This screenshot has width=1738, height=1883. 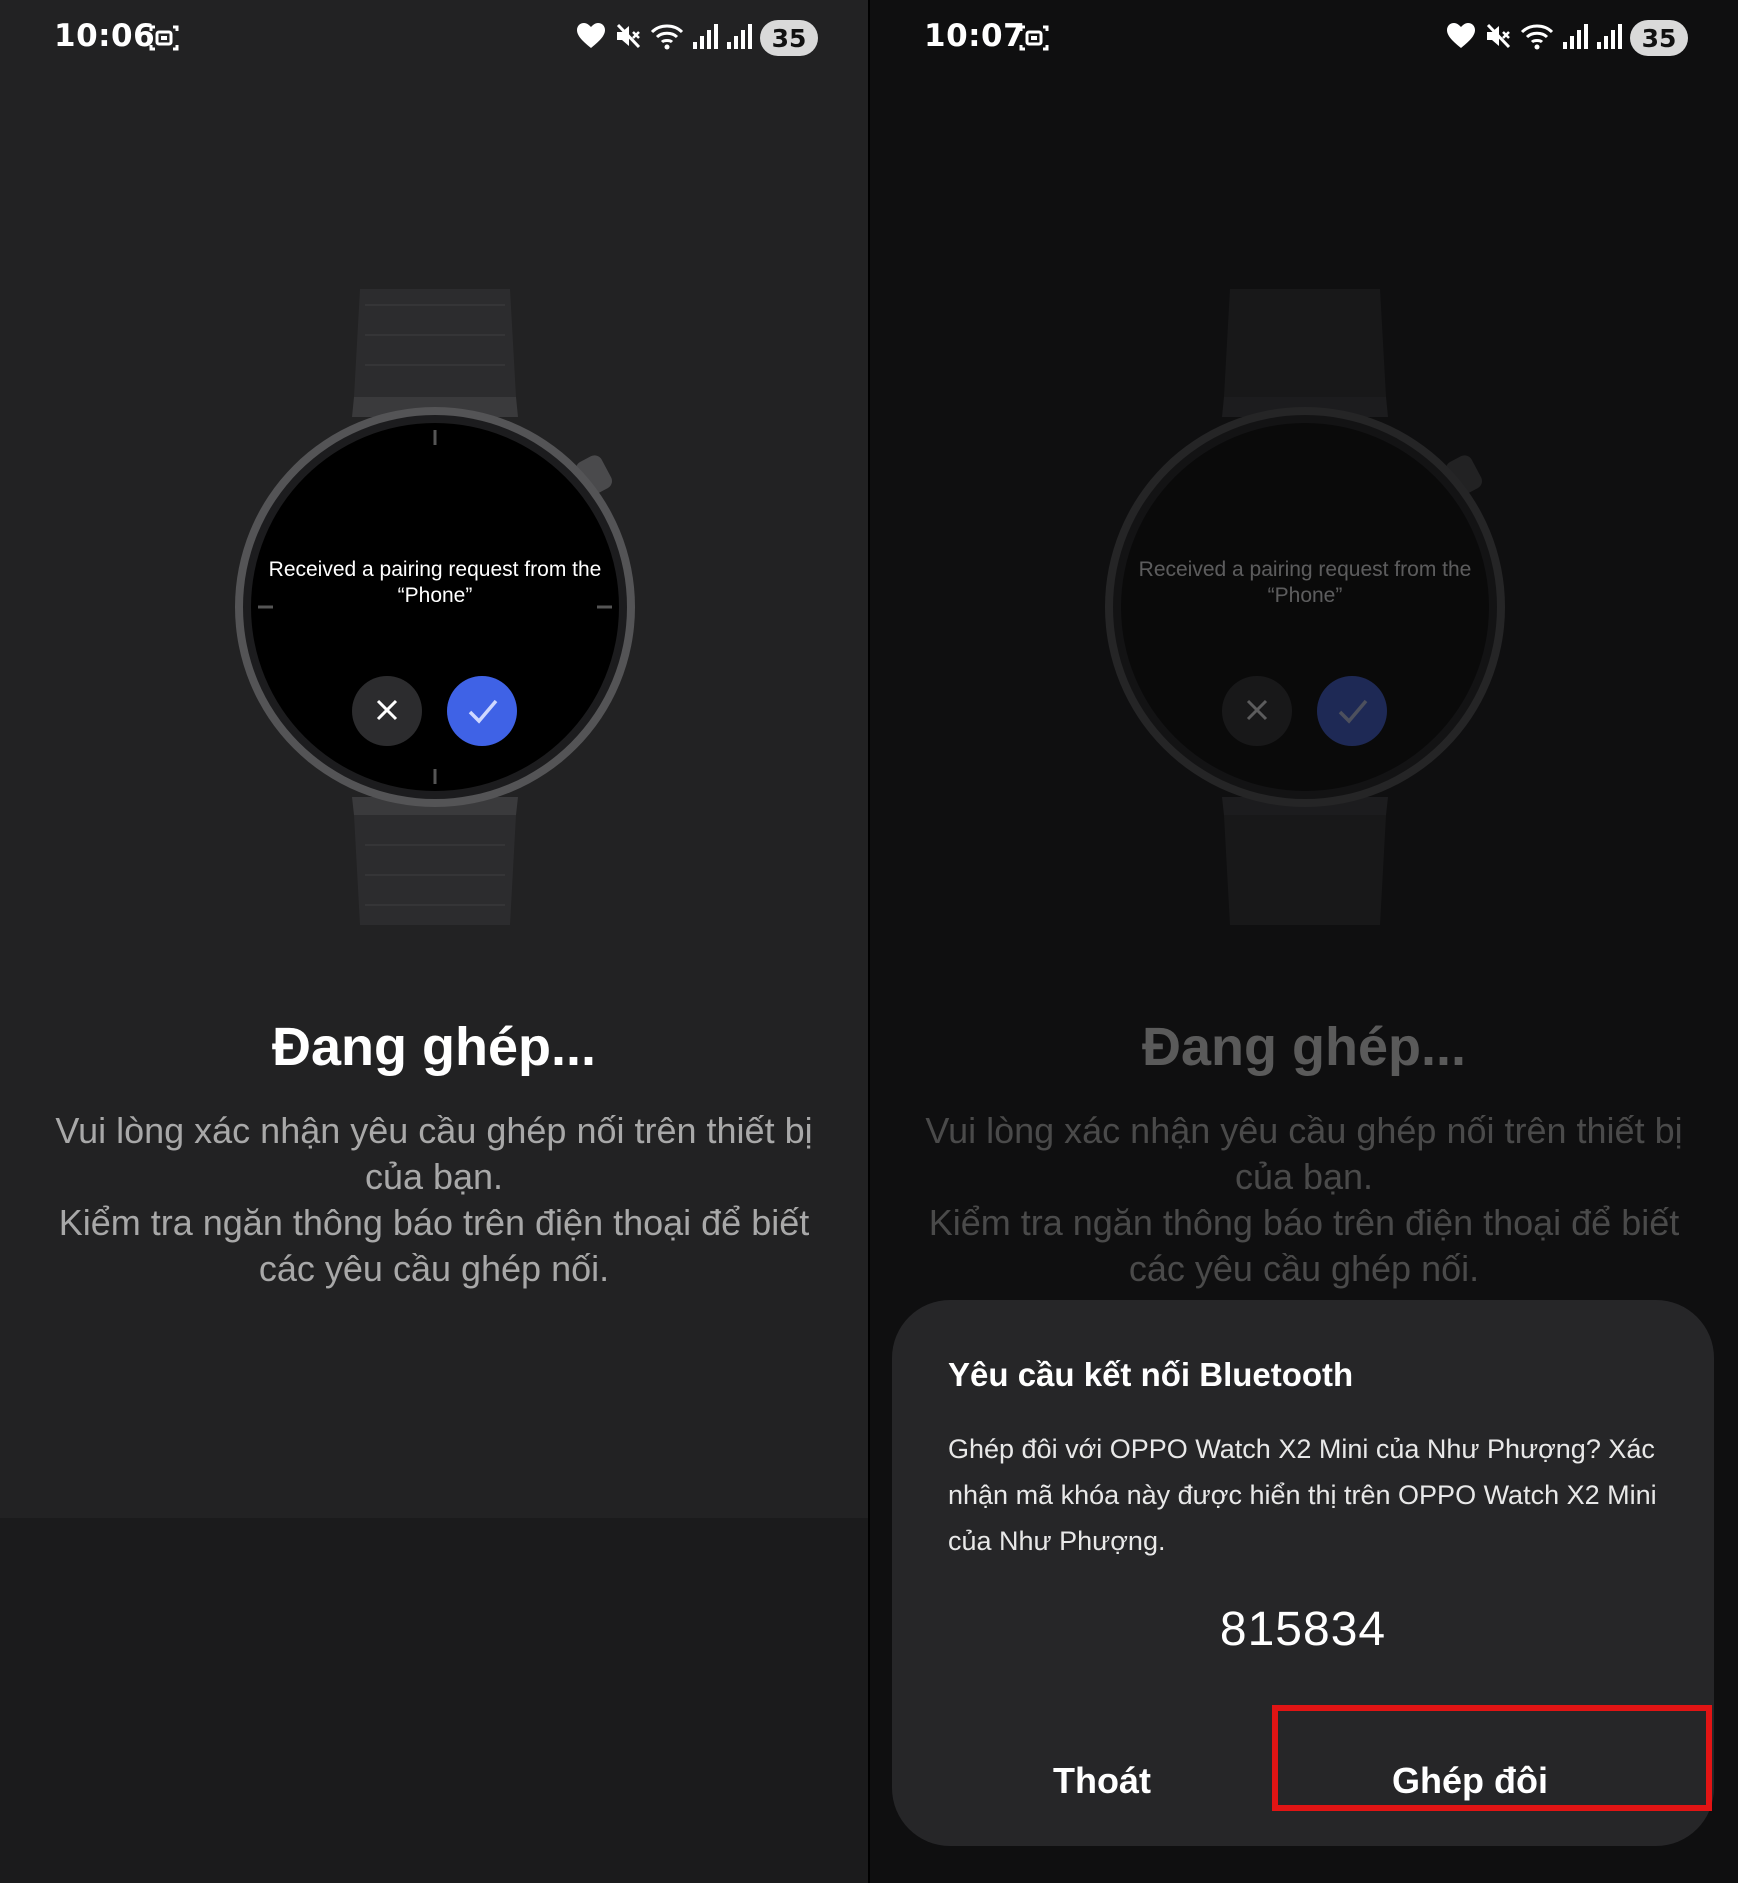 I want to click on status-bar: 10:07 35, so click(x=1304, y=40).